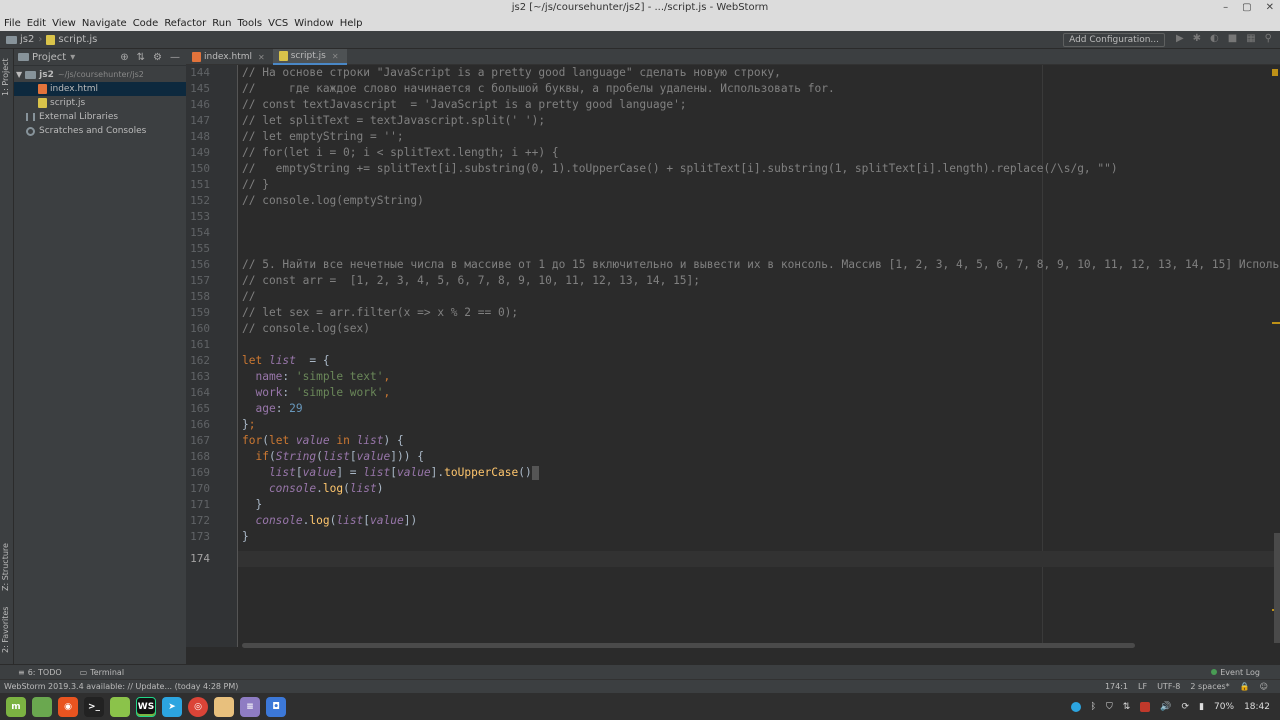 Image resolution: width=1280 pixels, height=720 pixels. What do you see at coordinates (31, 75) in the screenshot?
I see `folder-icon` at bounding box center [31, 75].